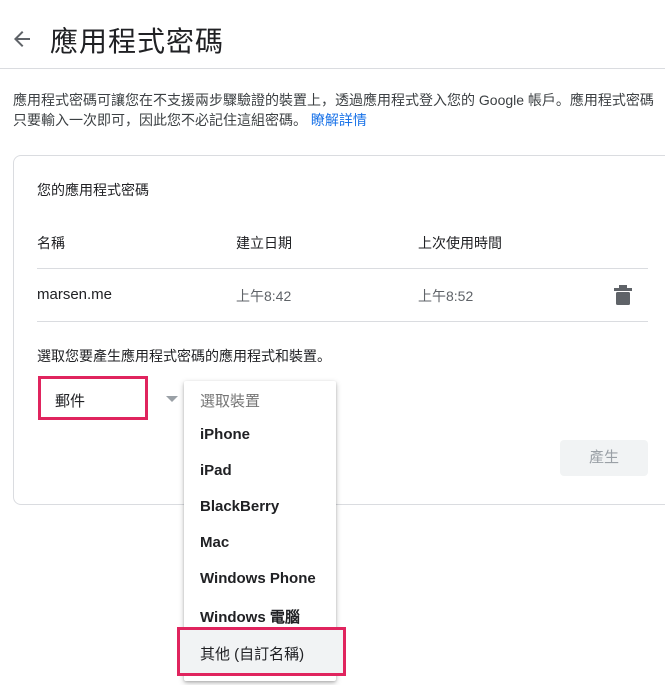  I want to click on password-last-used: 上午8:52, so click(446, 296).